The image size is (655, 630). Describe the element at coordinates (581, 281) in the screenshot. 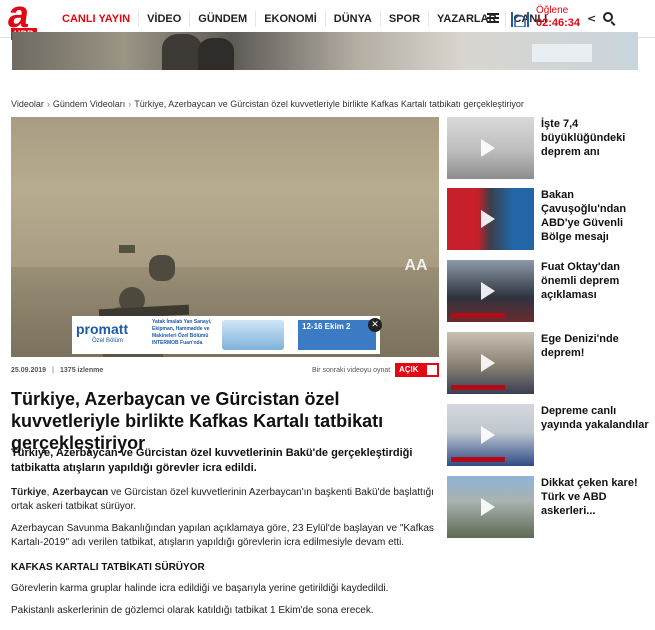

I see `related-video-title: Fuat Oktay'dan önemli deprem açıklaması` at that location.